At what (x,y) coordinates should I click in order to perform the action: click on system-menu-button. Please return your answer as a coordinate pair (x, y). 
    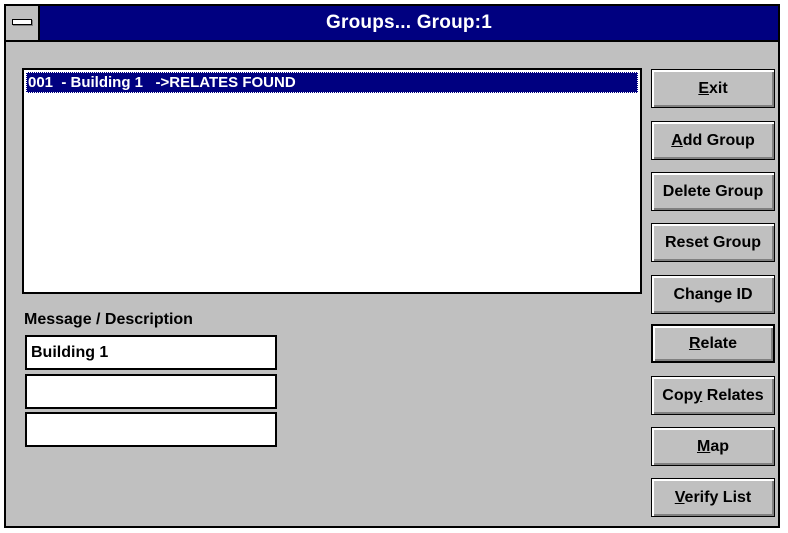
    Looking at the image, I should click on (23, 23).